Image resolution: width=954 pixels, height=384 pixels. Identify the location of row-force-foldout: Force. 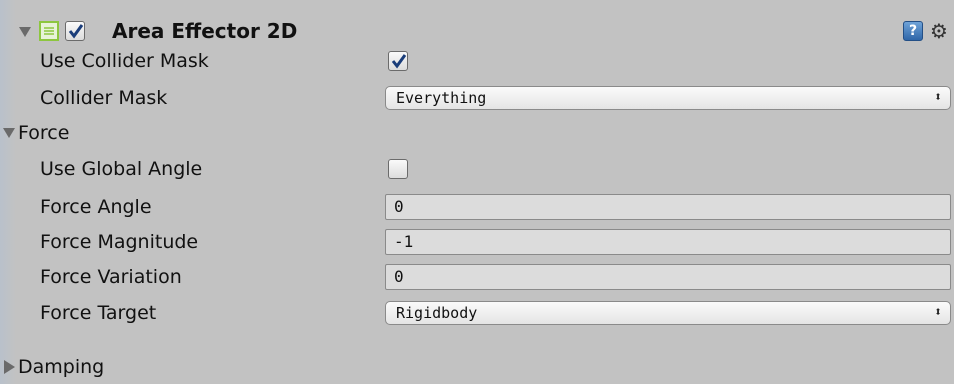
(477, 133).